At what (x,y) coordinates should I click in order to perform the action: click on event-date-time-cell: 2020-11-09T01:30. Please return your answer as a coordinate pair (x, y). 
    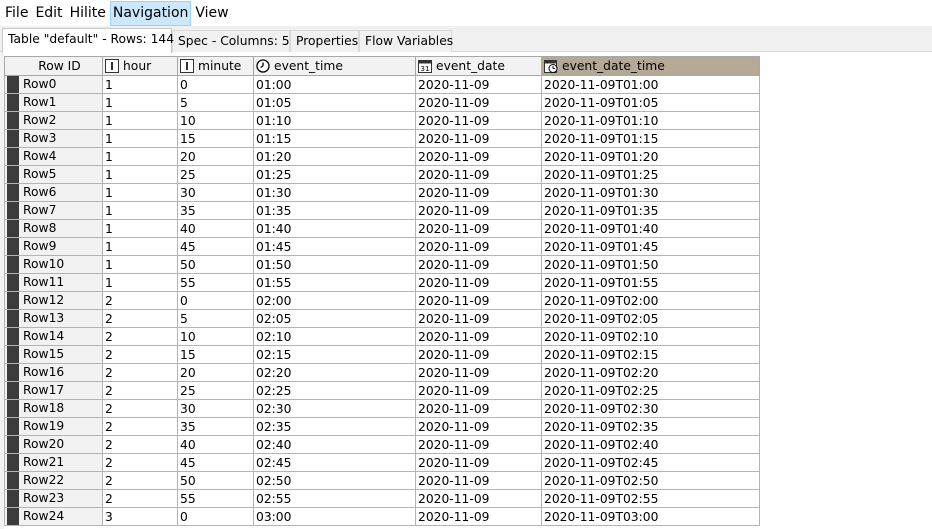
    Looking at the image, I should click on (650, 192).